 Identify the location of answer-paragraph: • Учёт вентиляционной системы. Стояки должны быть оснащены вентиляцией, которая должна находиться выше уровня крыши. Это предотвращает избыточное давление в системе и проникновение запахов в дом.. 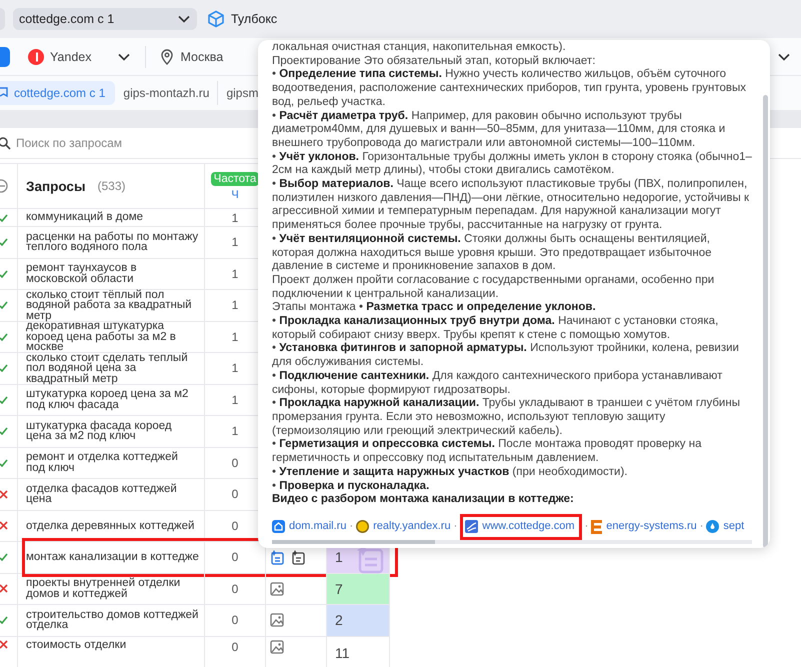
(492, 253).